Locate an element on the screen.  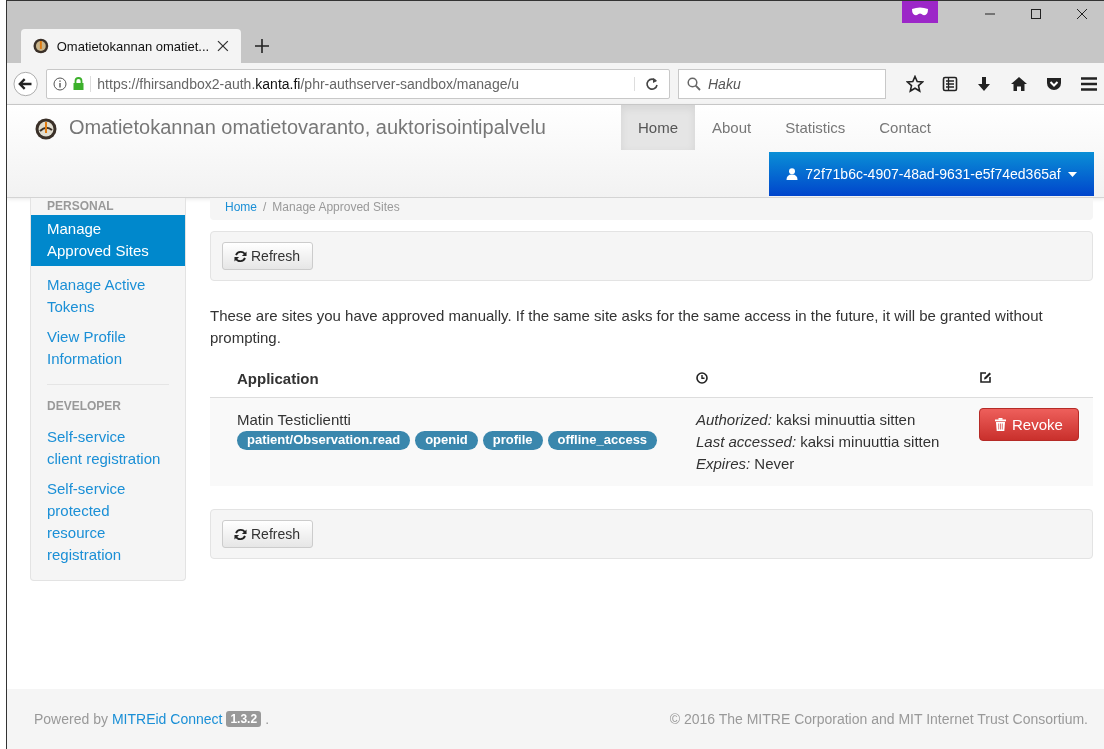
sidebar-heading: PERSONAL is located at coordinates (80, 206).